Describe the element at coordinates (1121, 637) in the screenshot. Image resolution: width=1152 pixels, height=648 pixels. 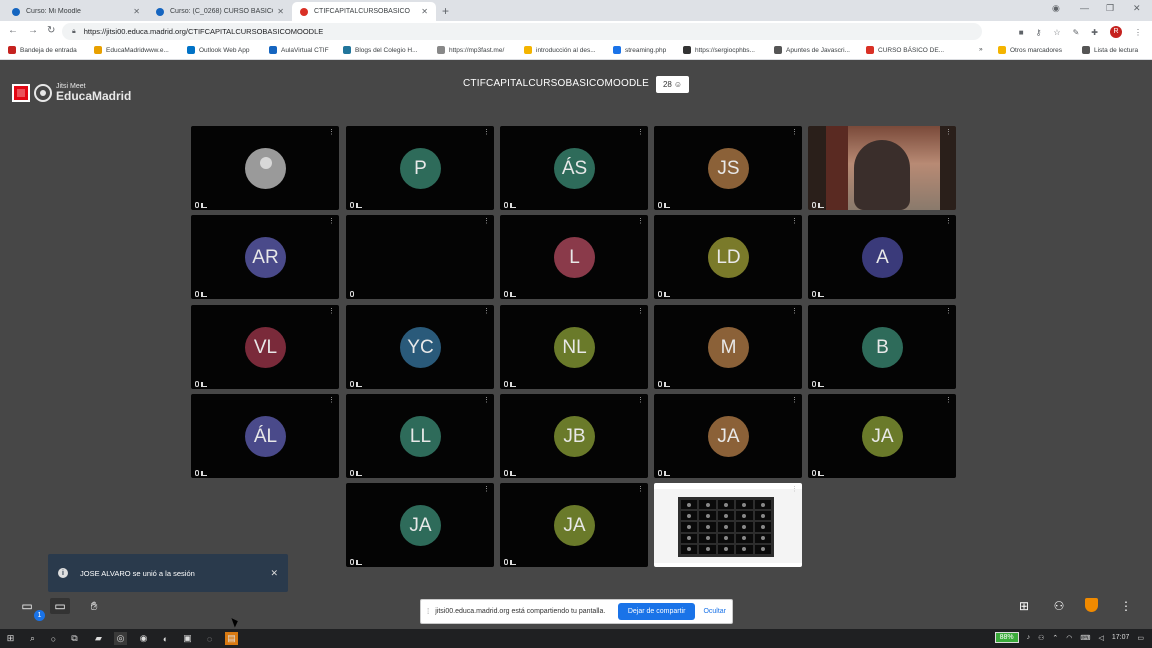
I see `clock: 17:07` at that location.